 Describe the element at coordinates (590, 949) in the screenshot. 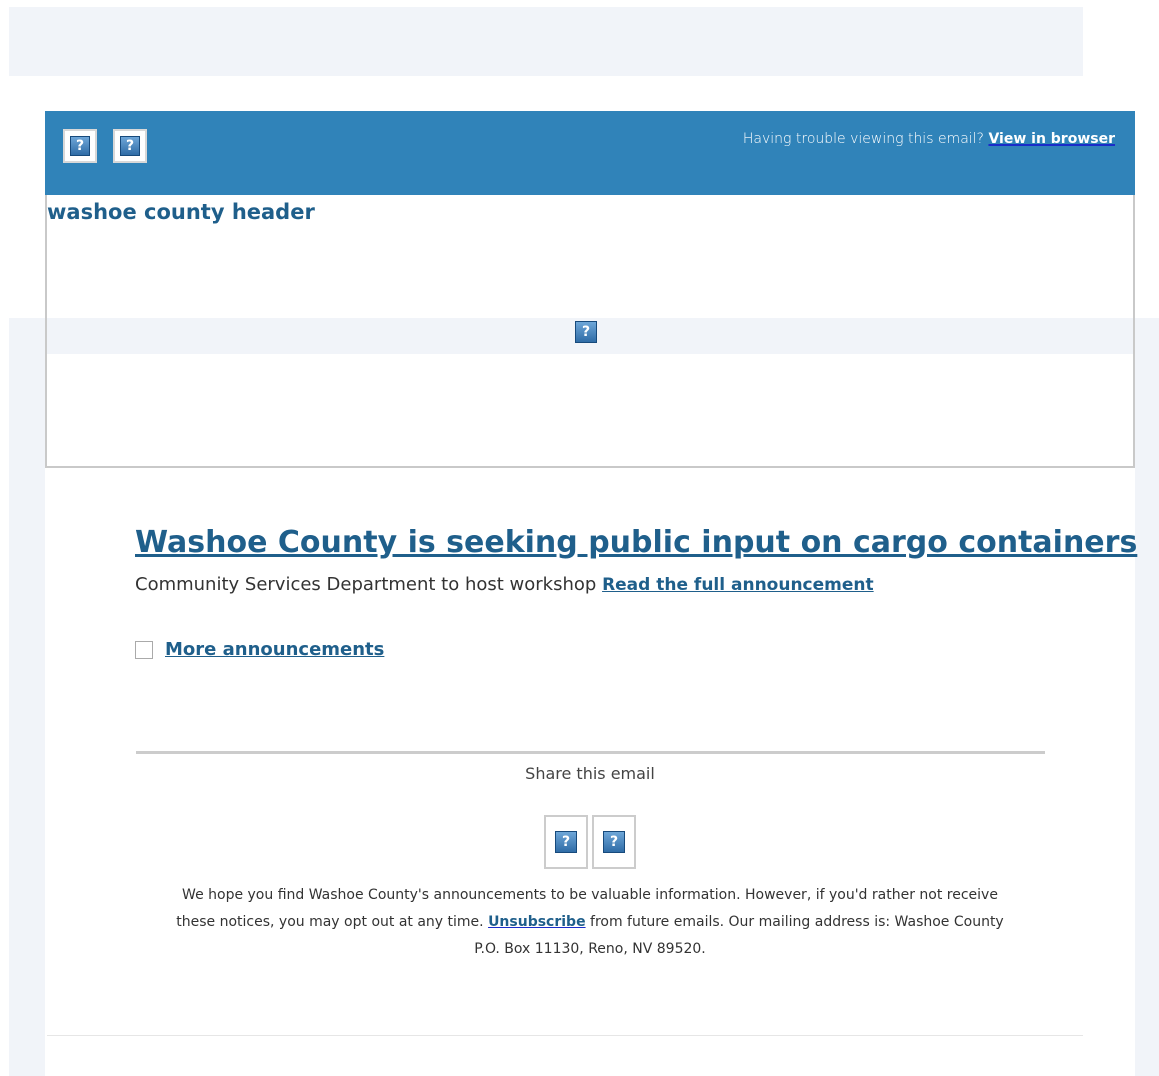

I see `footer-address: P.O. Box 11130, Reno, NV 89520.` at that location.